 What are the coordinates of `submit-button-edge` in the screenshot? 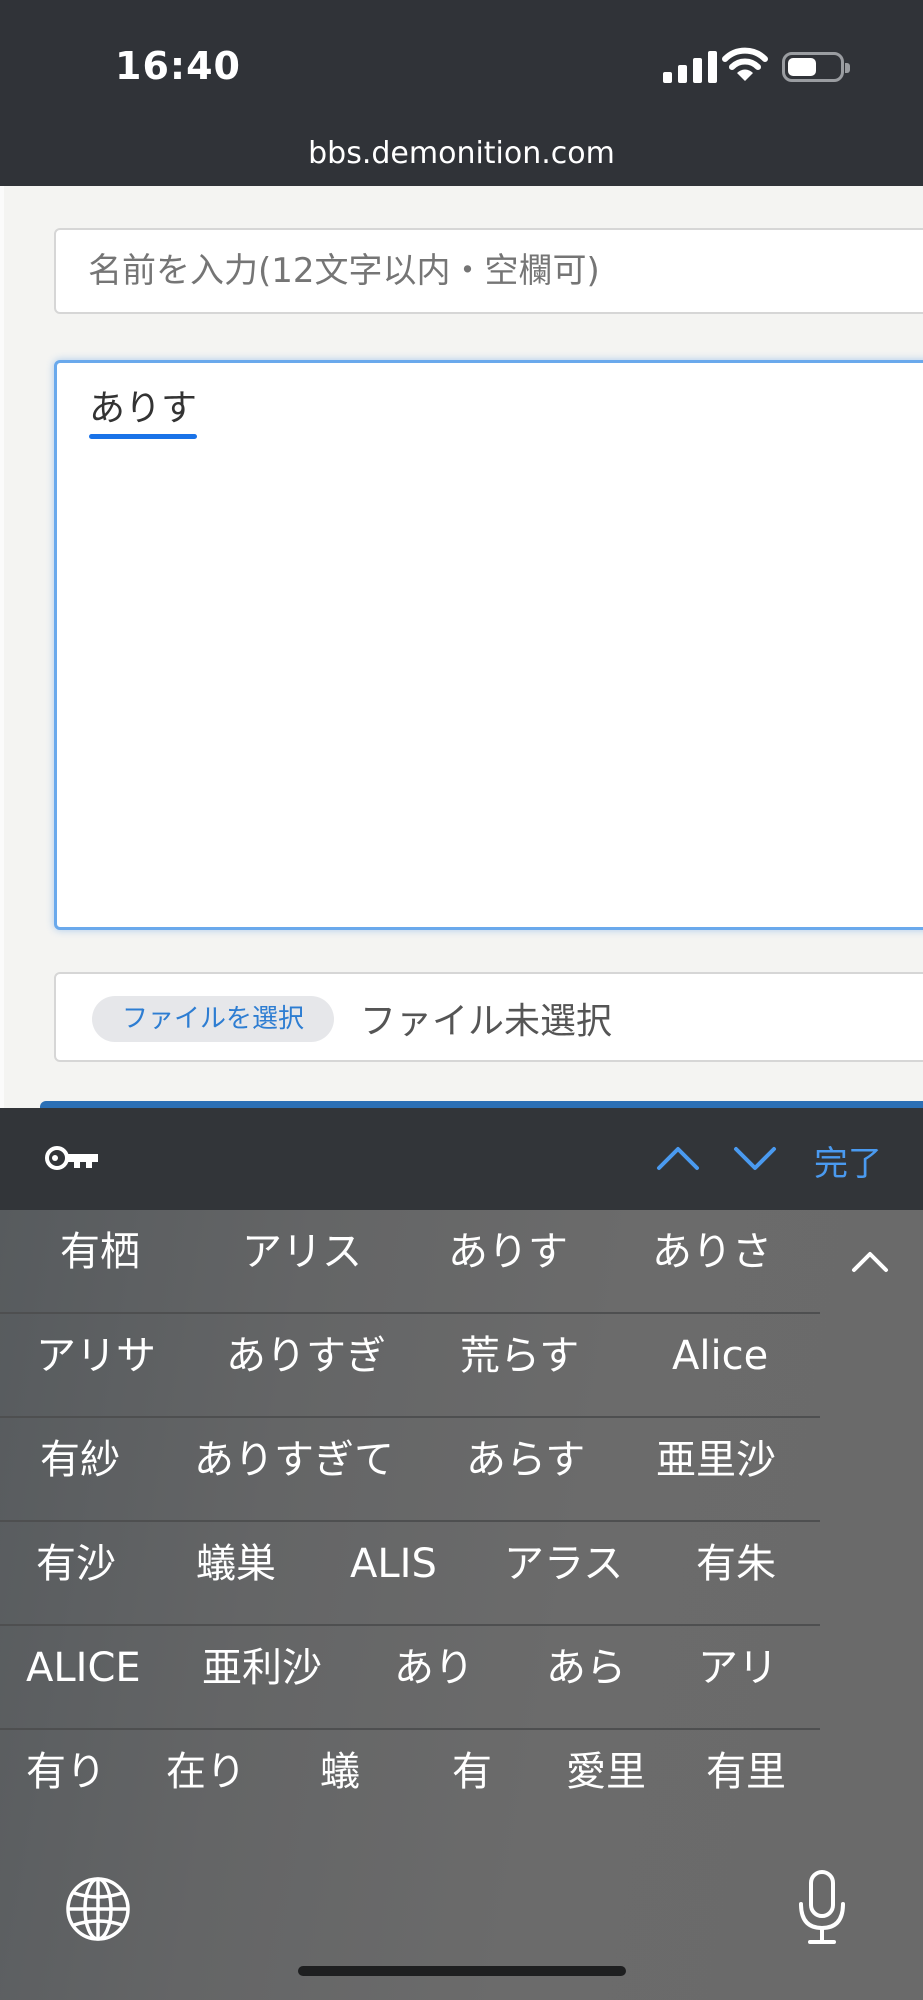 It's located at (481, 1104).